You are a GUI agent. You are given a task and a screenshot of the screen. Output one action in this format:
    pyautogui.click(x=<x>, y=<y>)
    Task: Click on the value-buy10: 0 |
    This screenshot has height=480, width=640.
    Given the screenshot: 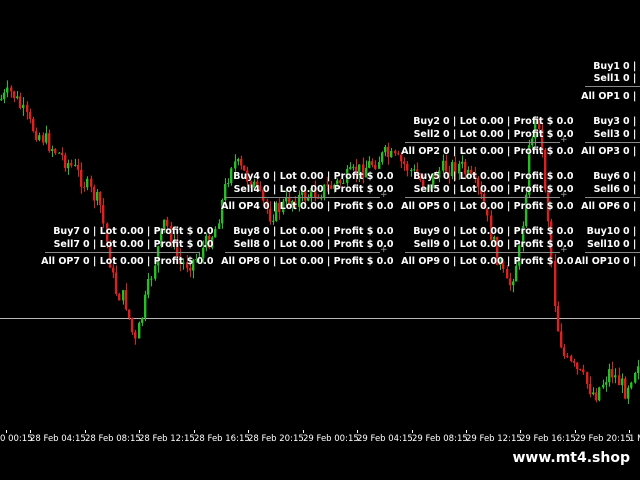 What is the action you would take?
    pyautogui.click(x=630, y=231)
    